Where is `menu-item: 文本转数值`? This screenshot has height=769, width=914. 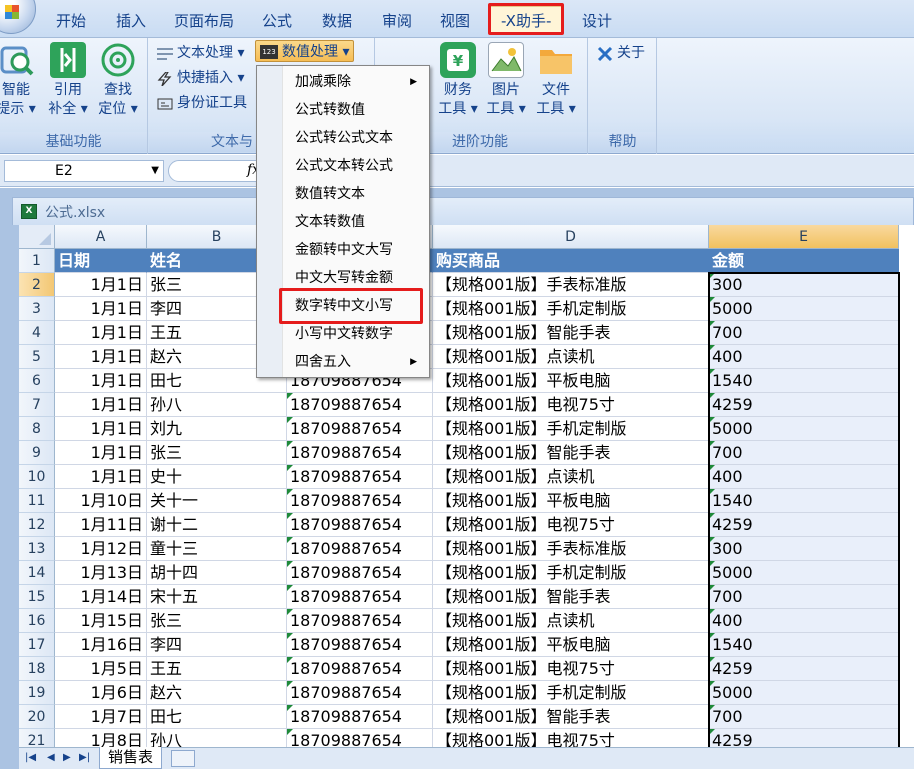 menu-item: 文本转数值 is located at coordinates (330, 222).